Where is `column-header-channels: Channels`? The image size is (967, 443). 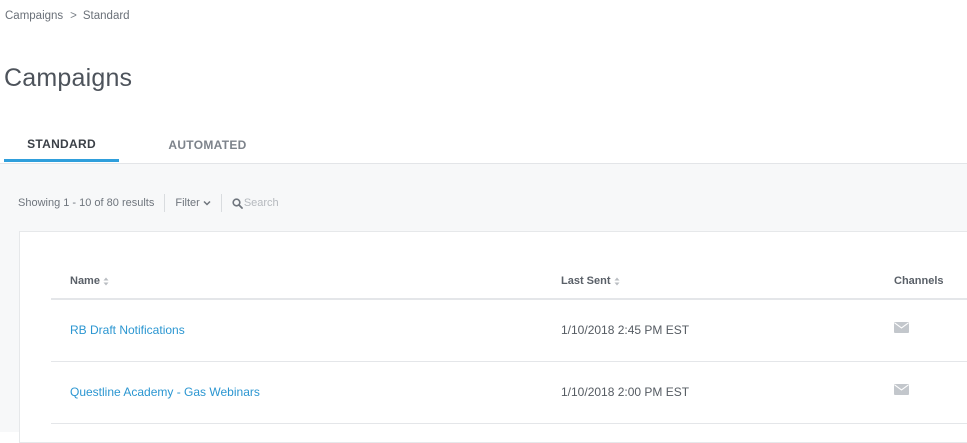
column-header-channels: Channels is located at coordinates (919, 281).